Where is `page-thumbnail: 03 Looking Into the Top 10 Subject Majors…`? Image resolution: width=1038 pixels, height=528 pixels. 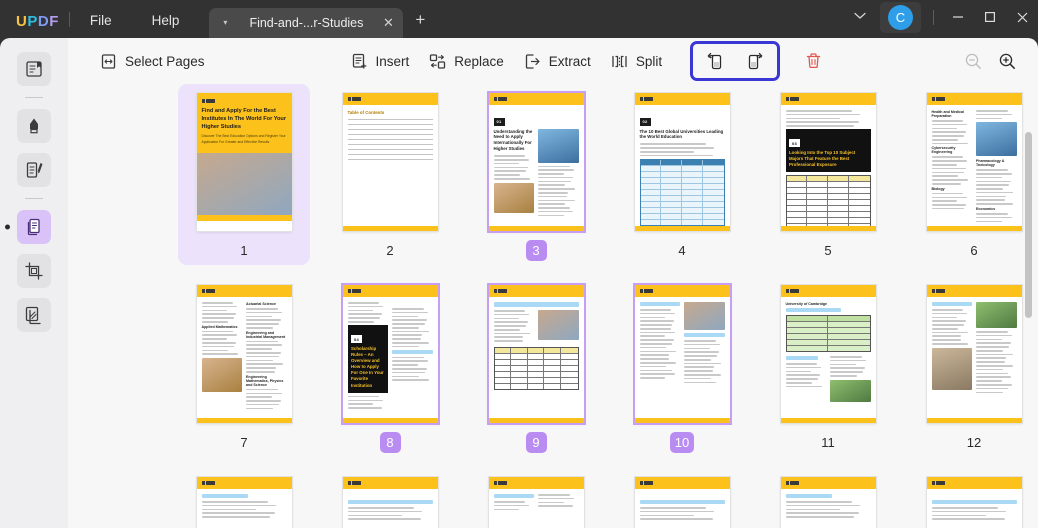 page-thumbnail: 03 Looking Into the Top 10 Subject Majors… is located at coordinates (828, 162).